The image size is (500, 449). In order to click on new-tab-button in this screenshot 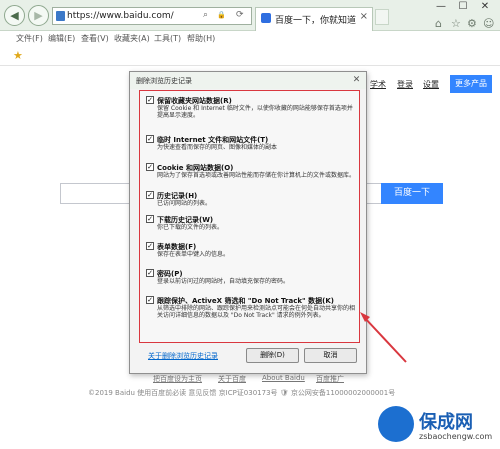, I will do `click(382, 17)`.